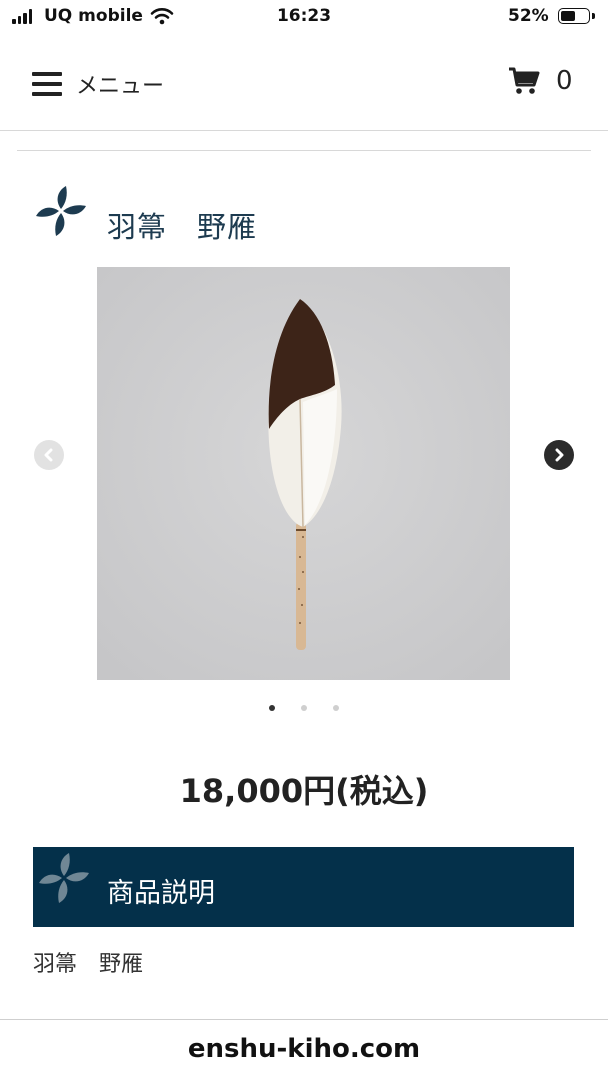 This screenshot has width=608, height=1080. I want to click on carousel-prev-button, so click(49, 455).